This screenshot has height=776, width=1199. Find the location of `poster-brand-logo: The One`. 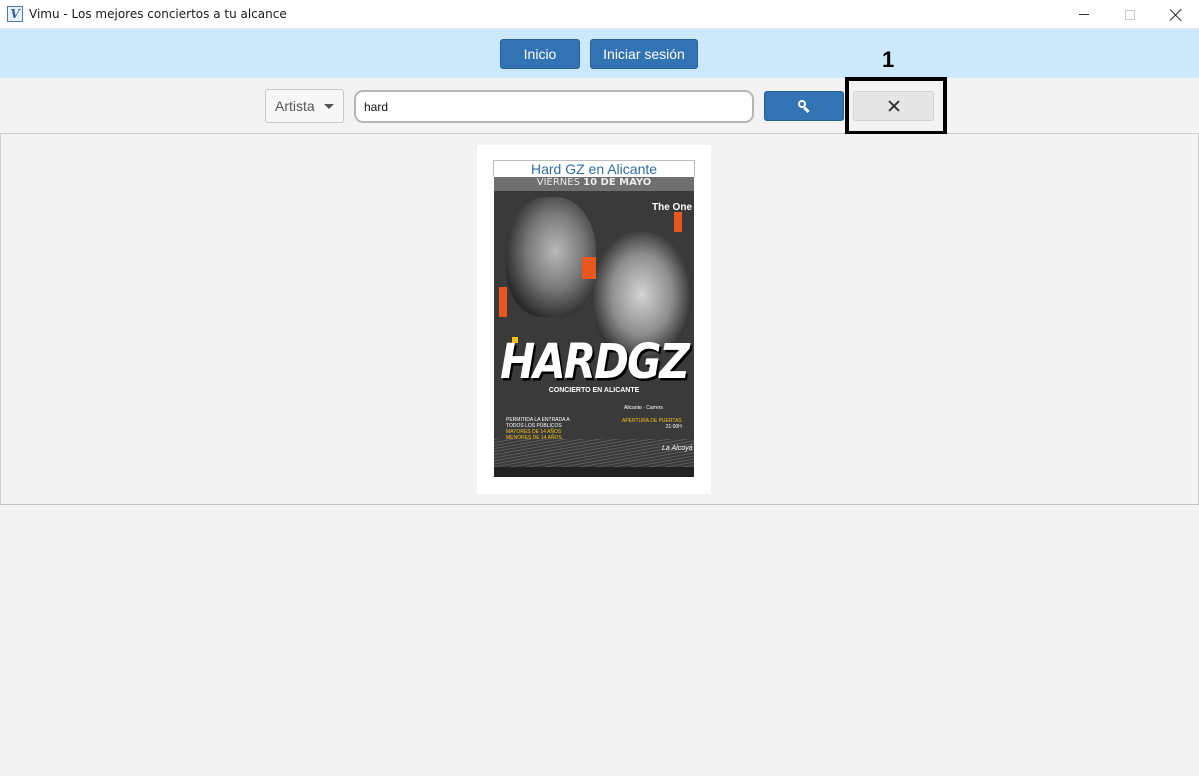

poster-brand-logo: The One is located at coordinates (672, 207).